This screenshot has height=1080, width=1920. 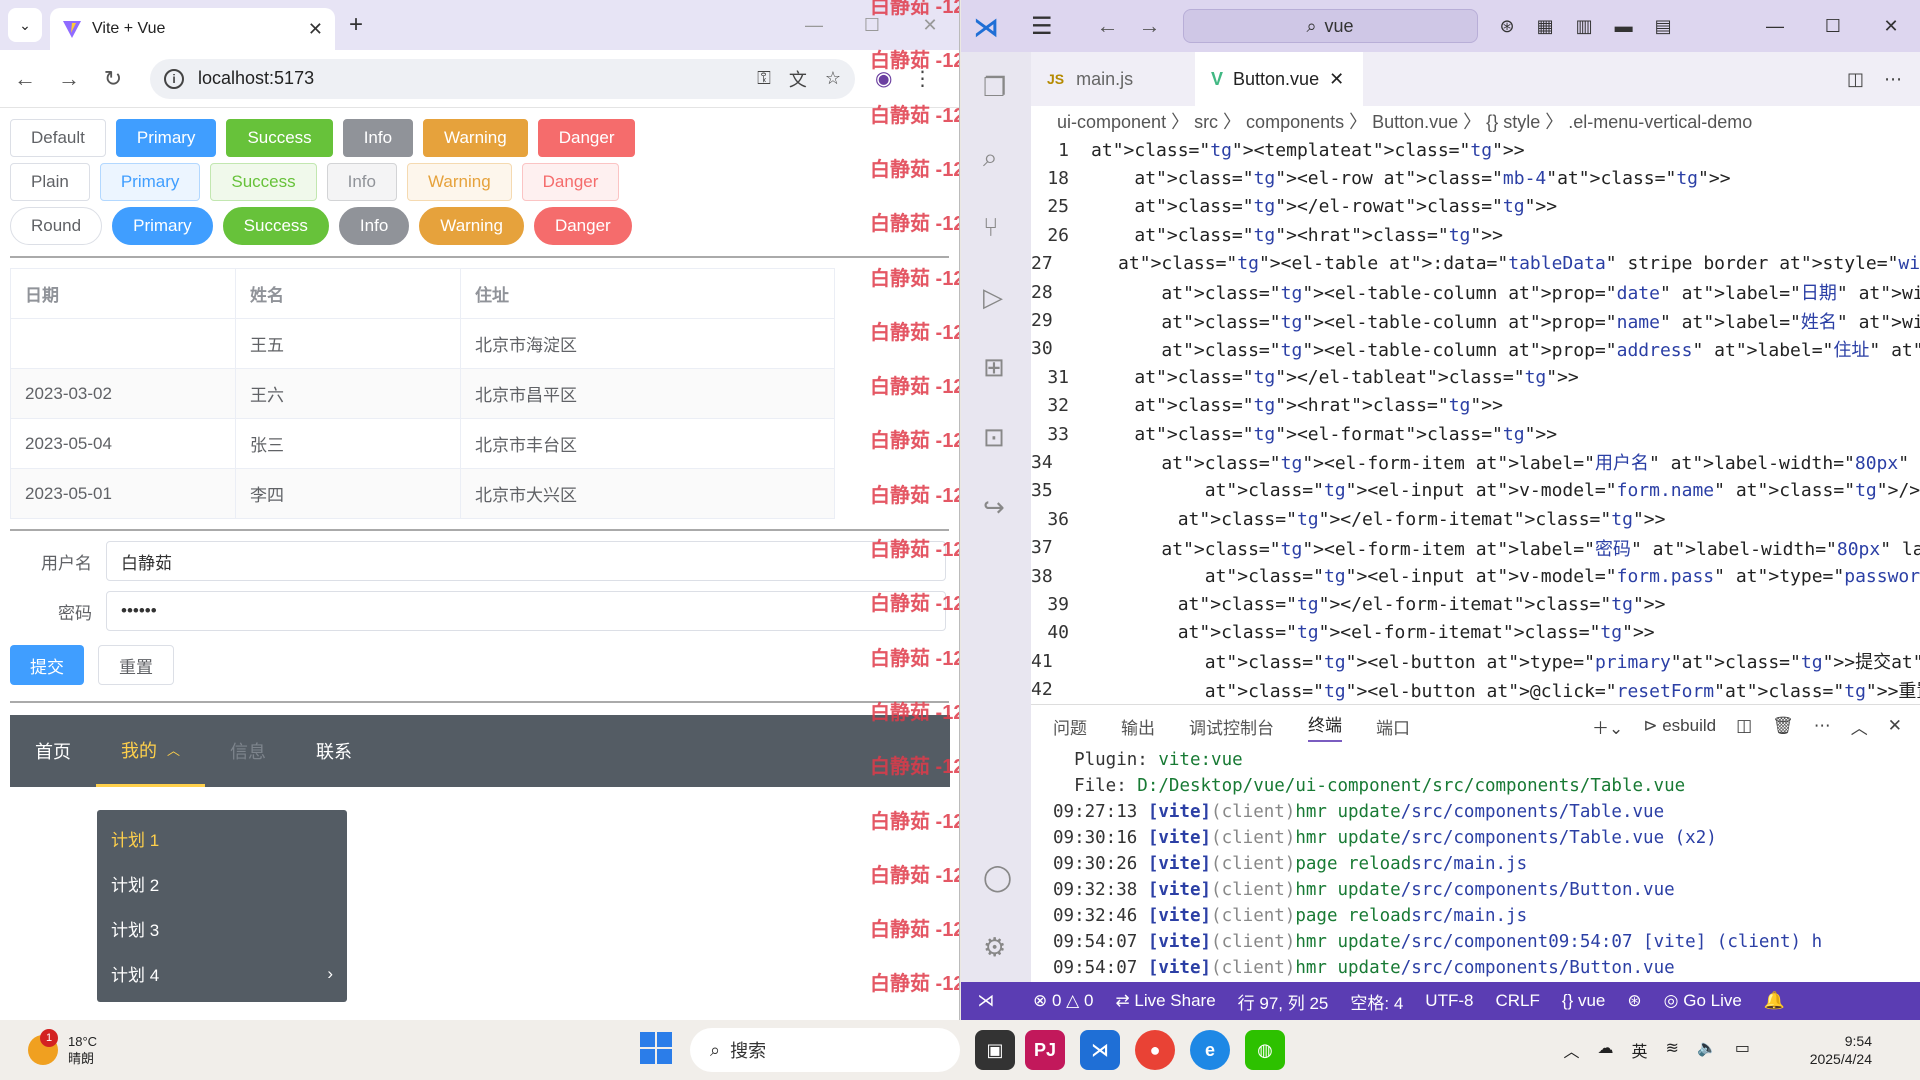 I want to click on submenu-item: 计划 2, so click(x=222, y=883).